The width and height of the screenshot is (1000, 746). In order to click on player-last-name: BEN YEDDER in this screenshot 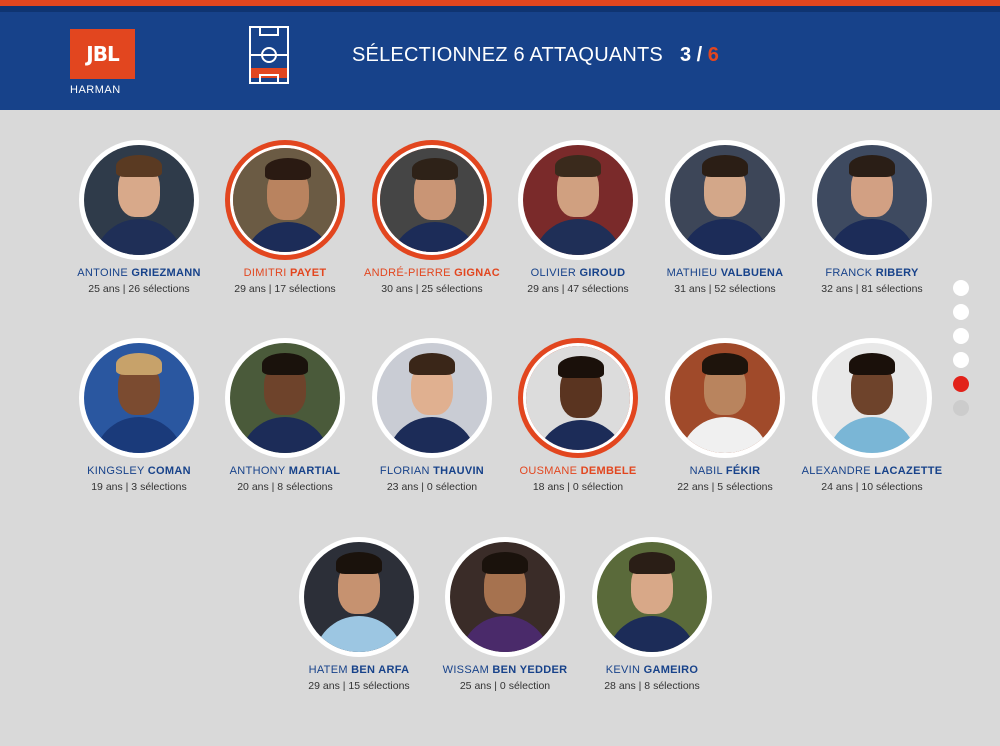, I will do `click(530, 670)`.